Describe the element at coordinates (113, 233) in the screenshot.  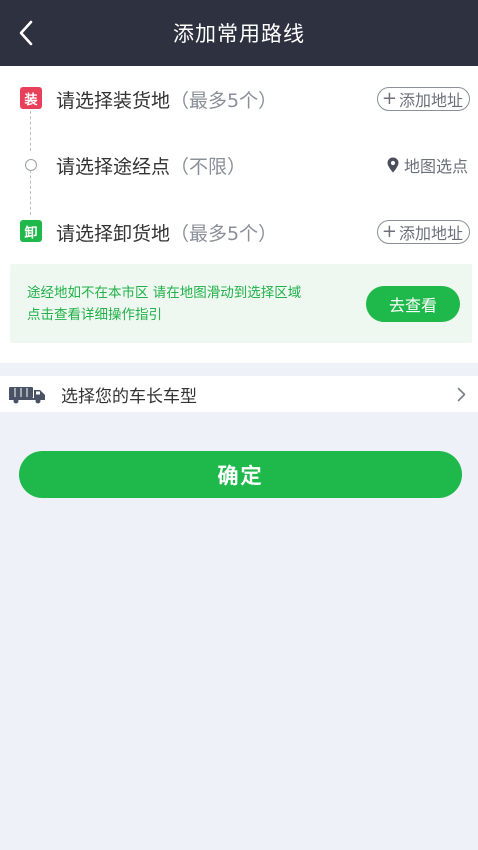
I see `unload-location-text: 请选择卸货地` at that location.